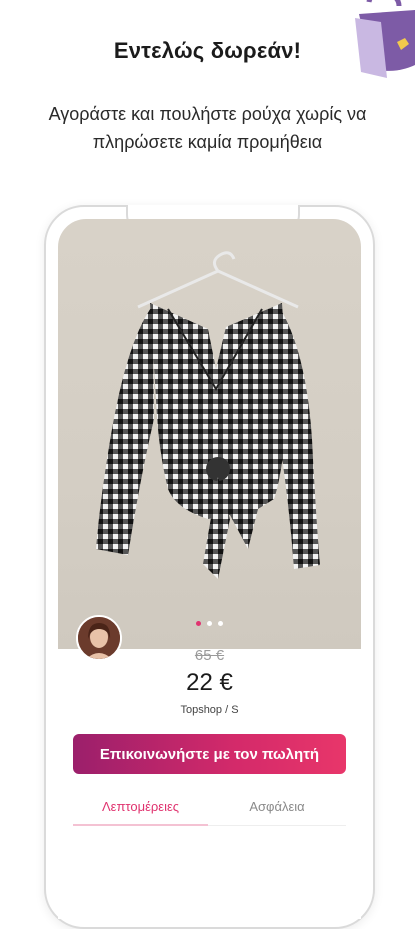 The width and height of the screenshot is (415, 929). What do you see at coordinates (209, 754) in the screenshot?
I see `contact-seller-button: Επικοινωνήστε με τον πωλητή` at bounding box center [209, 754].